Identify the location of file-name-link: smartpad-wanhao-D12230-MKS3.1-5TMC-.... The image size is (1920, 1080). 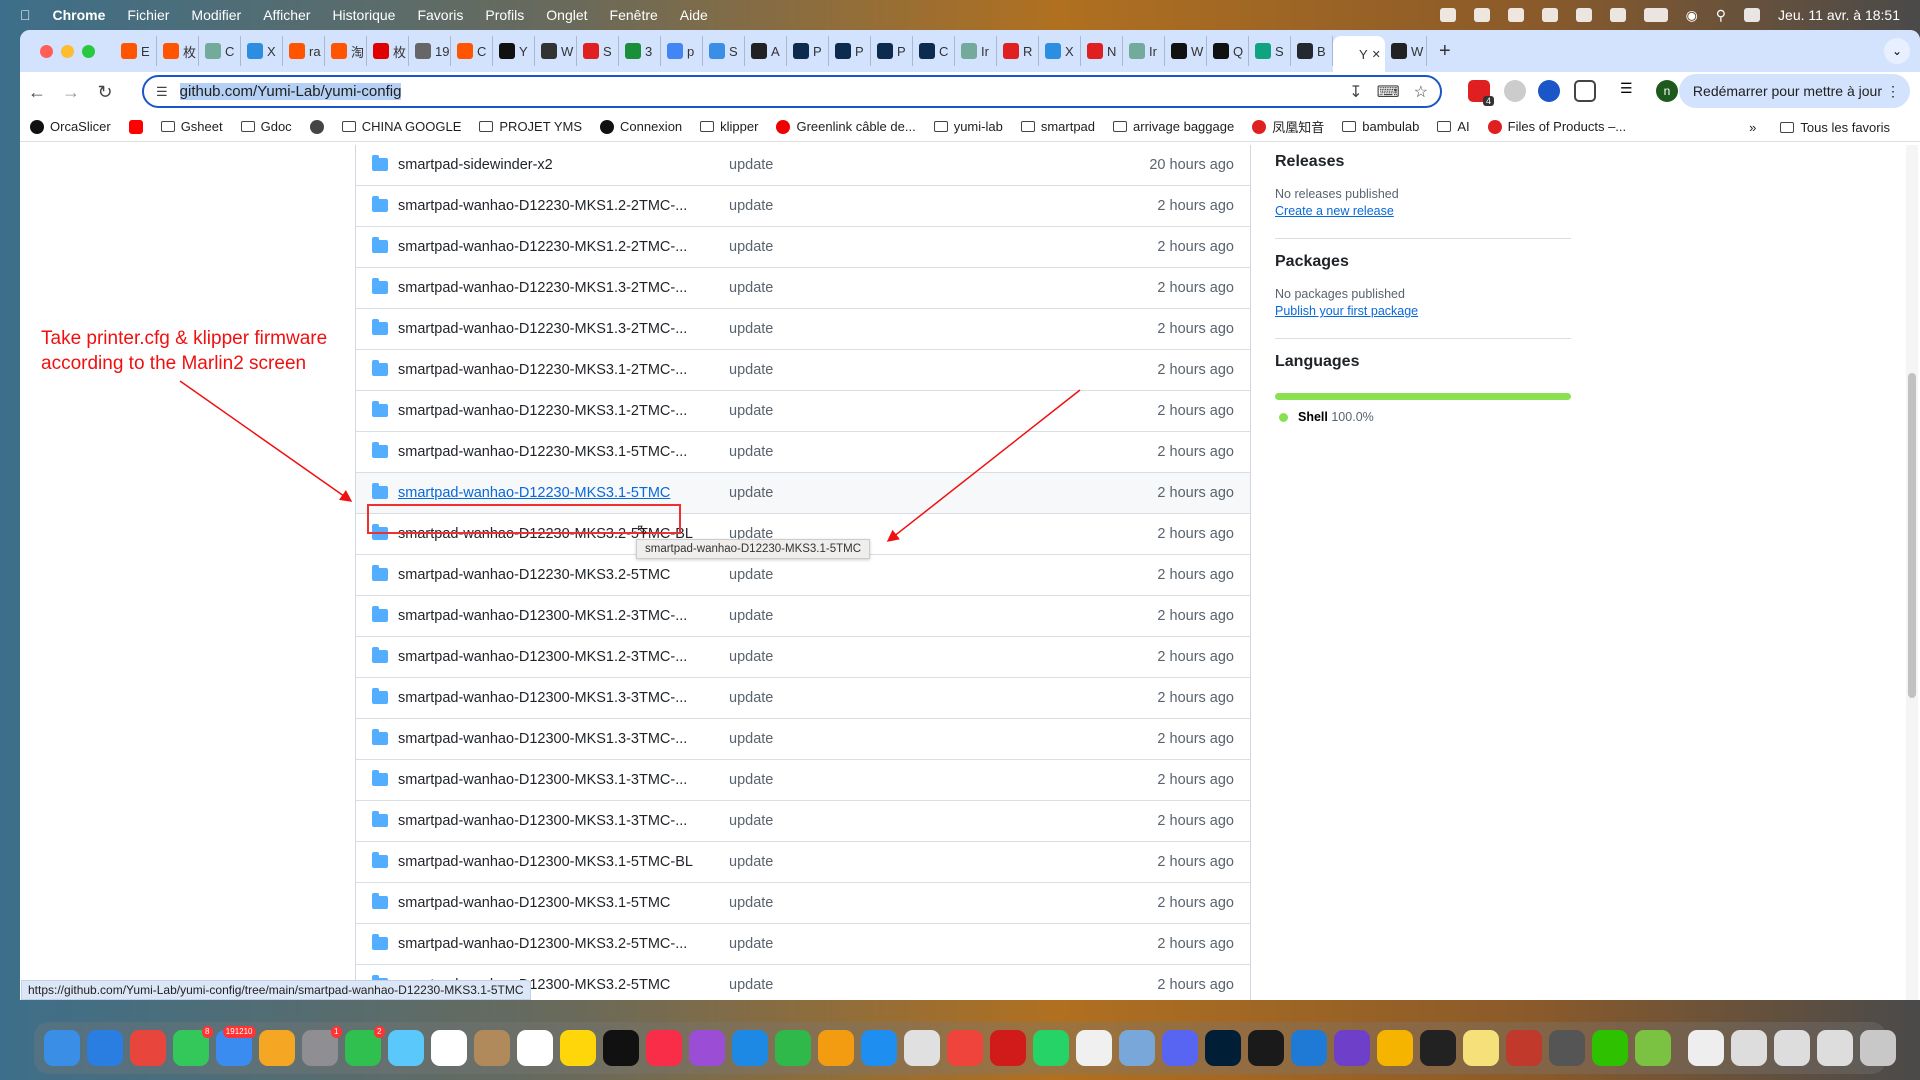
(542, 452).